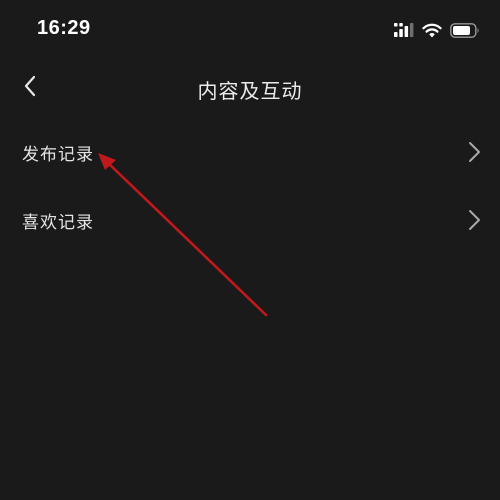 This screenshot has width=500, height=500. Describe the element at coordinates (58, 223) in the screenshot. I see `menu-item-label: 喜欢记录` at that location.